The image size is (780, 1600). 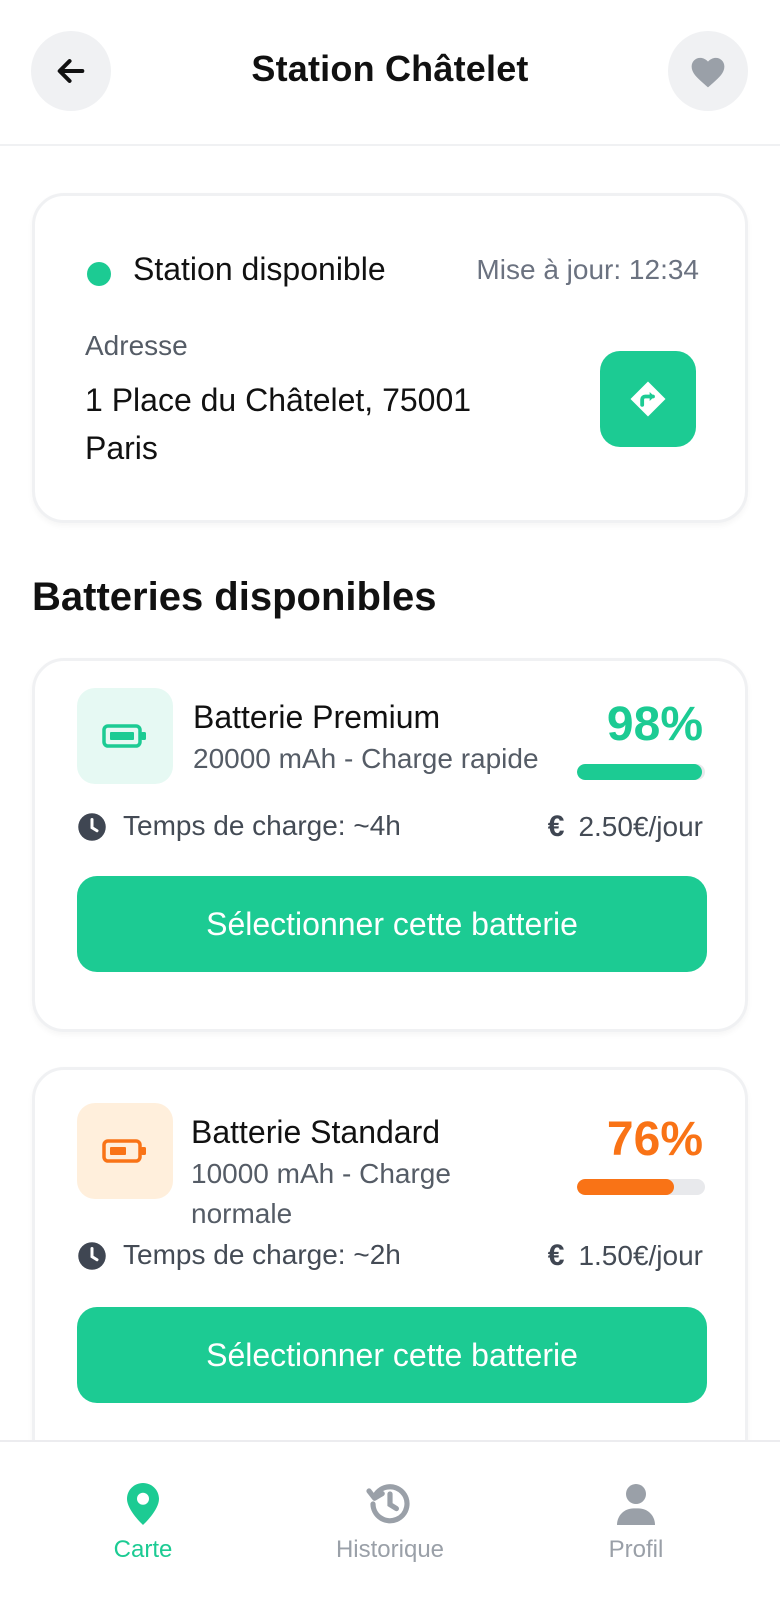 I want to click on battery-spec: 10000 mAh - Charge normale, so click(x=321, y=1194).